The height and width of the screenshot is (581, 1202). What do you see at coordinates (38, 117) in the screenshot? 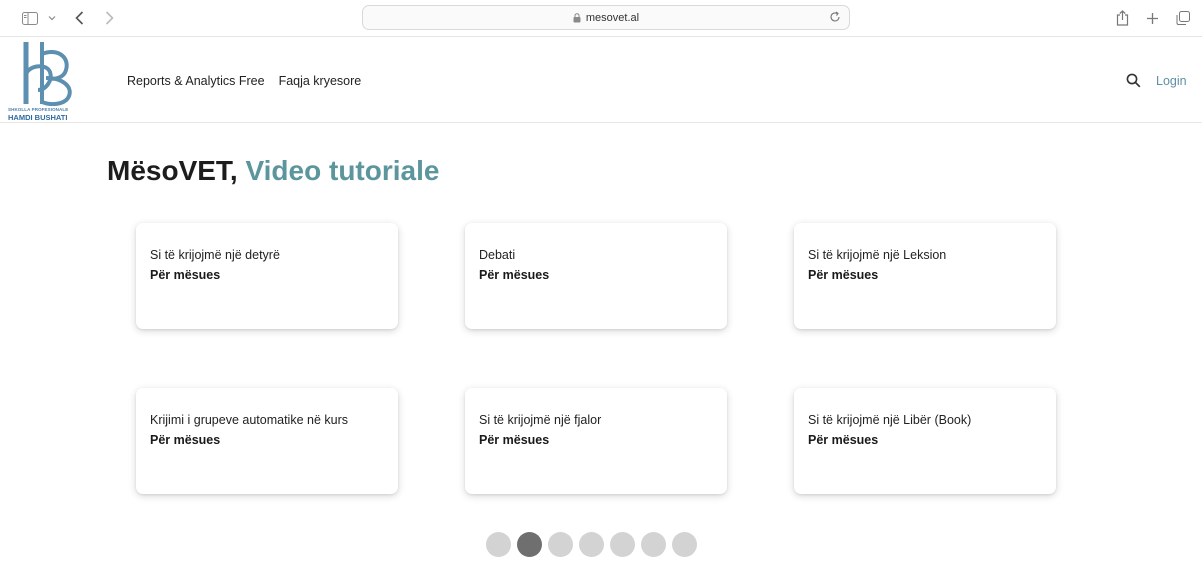
I see `logo-title: HAMDI BUSHATI` at bounding box center [38, 117].